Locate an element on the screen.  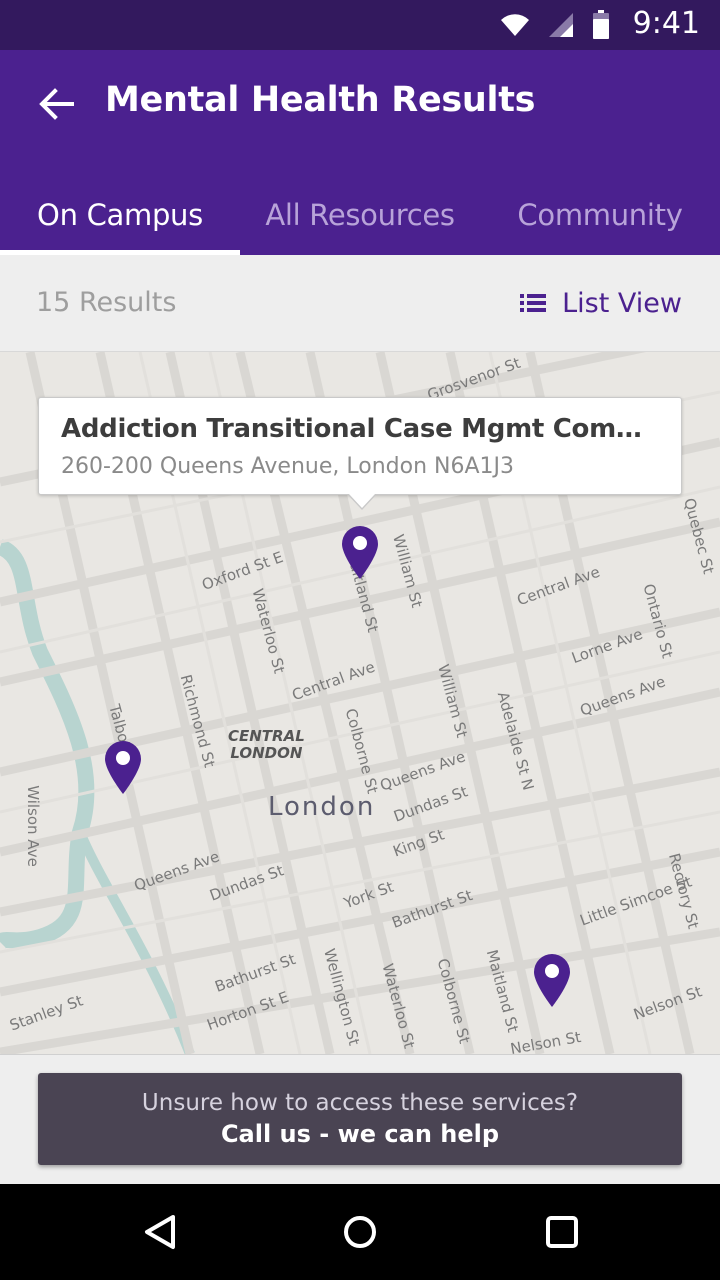
home-circle-icon is located at coordinates (360, 1232).